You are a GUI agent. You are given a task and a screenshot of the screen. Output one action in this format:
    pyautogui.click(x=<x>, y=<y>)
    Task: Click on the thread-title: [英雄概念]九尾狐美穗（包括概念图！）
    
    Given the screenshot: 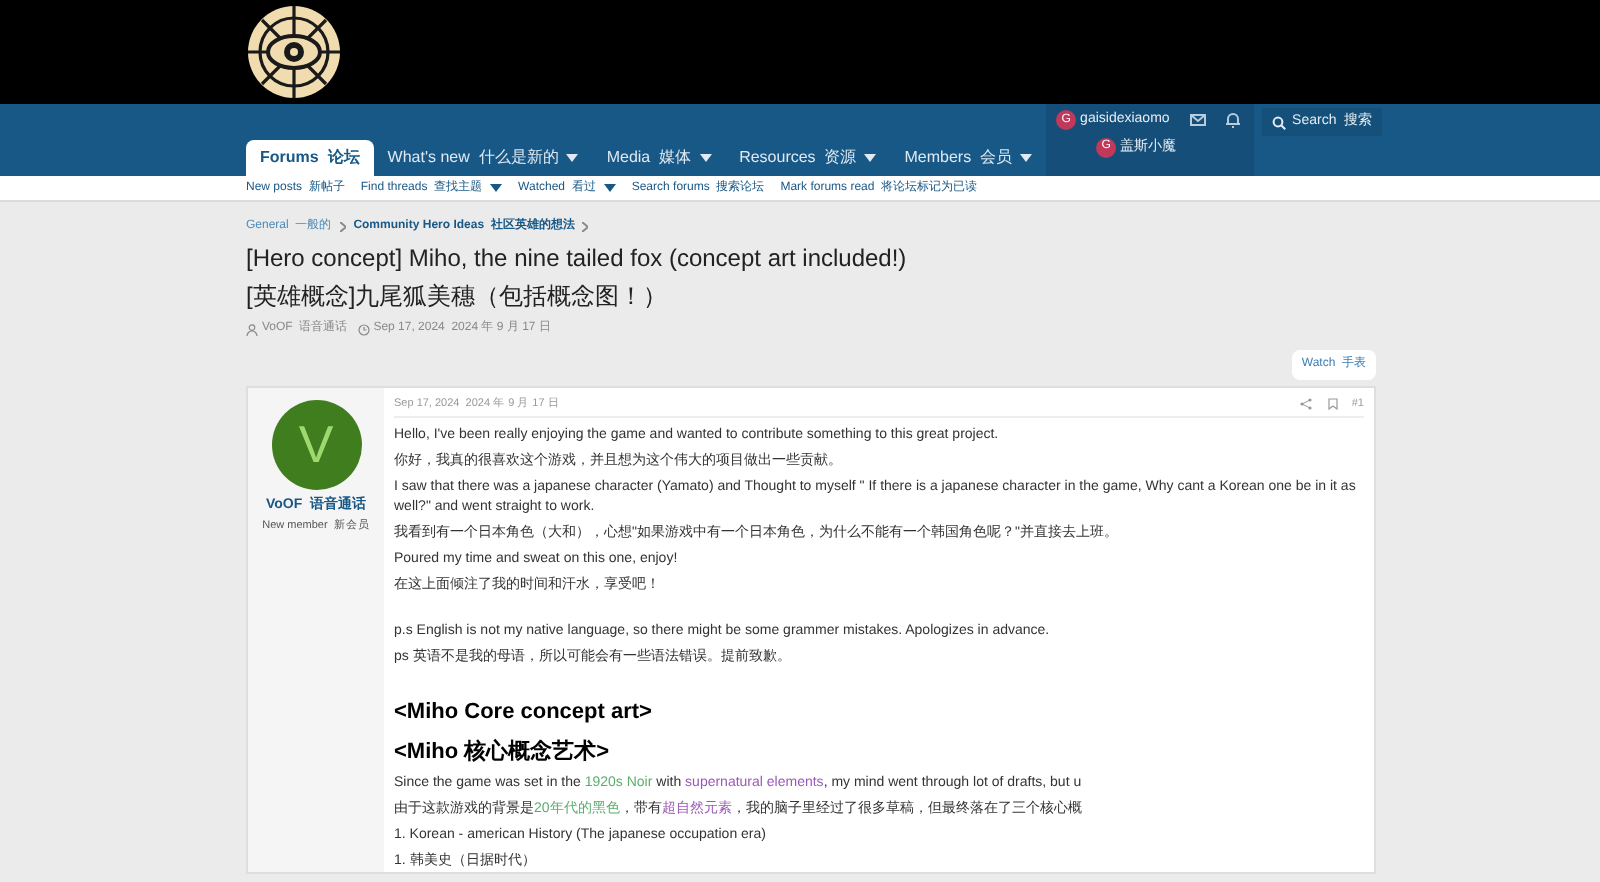 What is the action you would take?
    pyautogui.click(x=458, y=297)
    